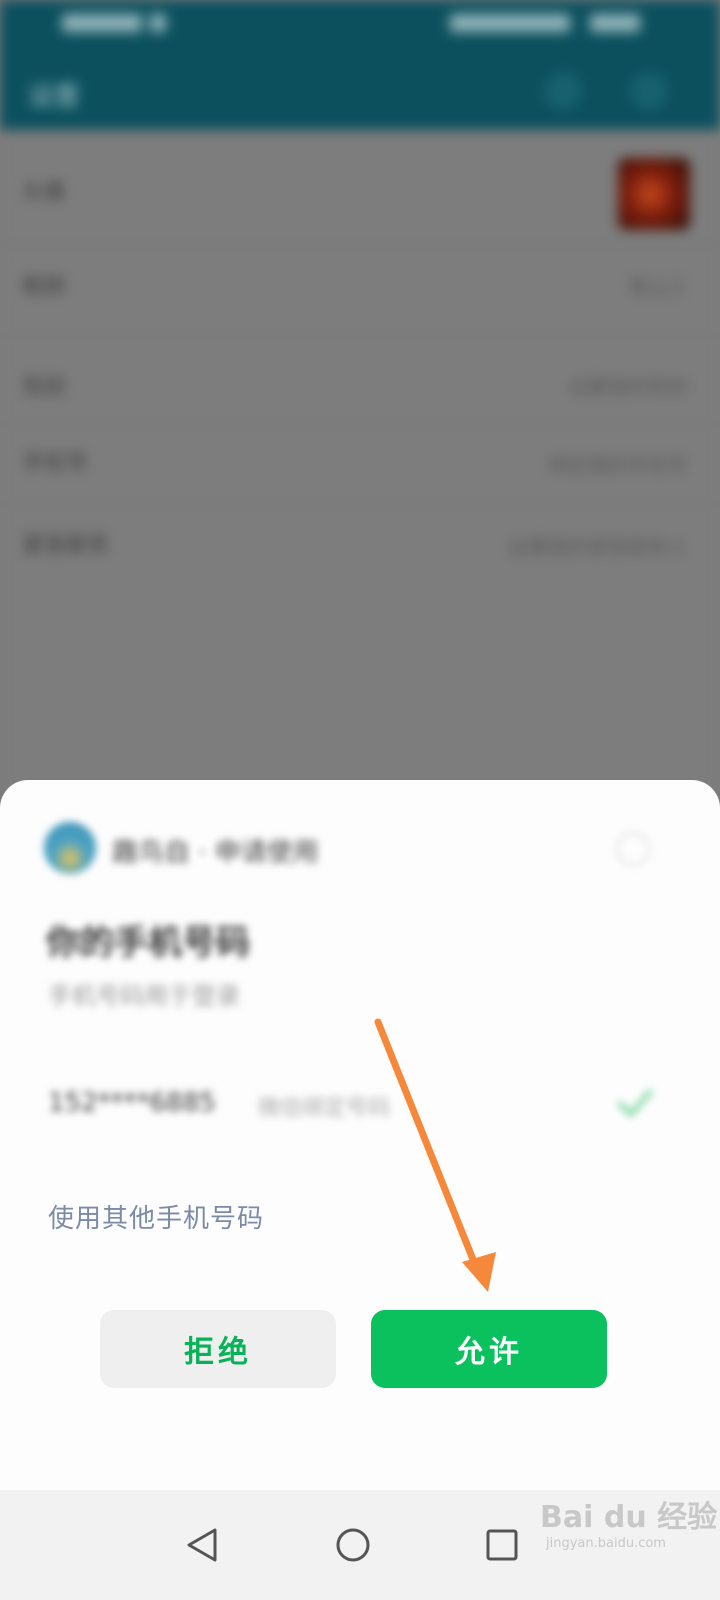 The width and height of the screenshot is (720, 1600). I want to click on row-label: 性别, so click(44, 387).